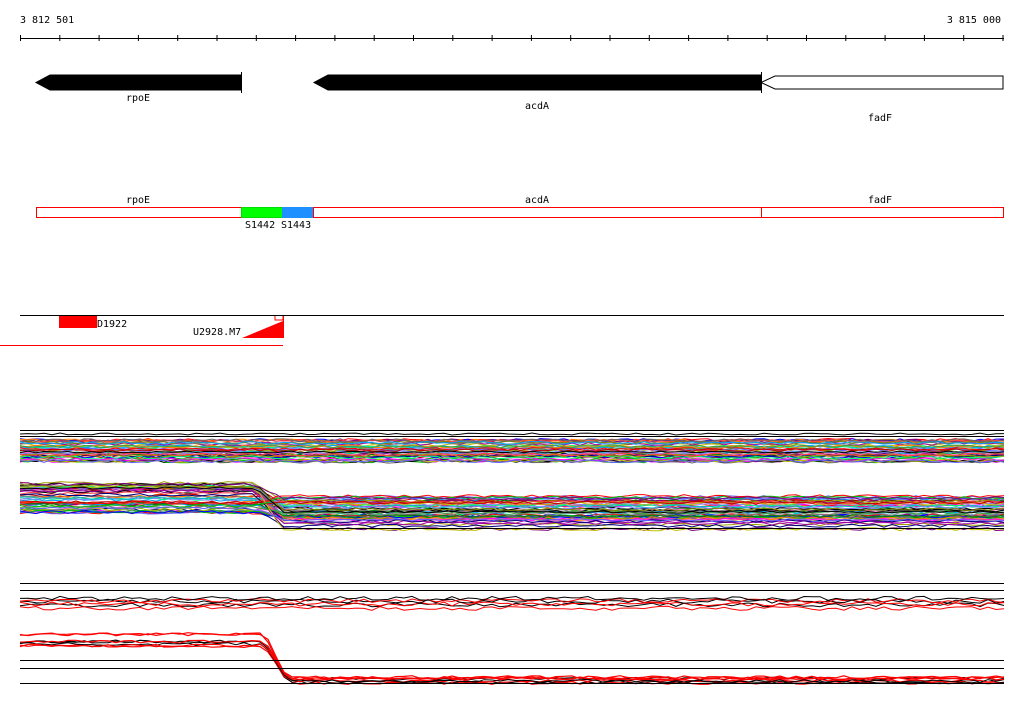 The width and height of the screenshot is (1024, 714). Describe the element at coordinates (880, 118) in the screenshot. I see `gene-label-fadF: fadF` at that location.